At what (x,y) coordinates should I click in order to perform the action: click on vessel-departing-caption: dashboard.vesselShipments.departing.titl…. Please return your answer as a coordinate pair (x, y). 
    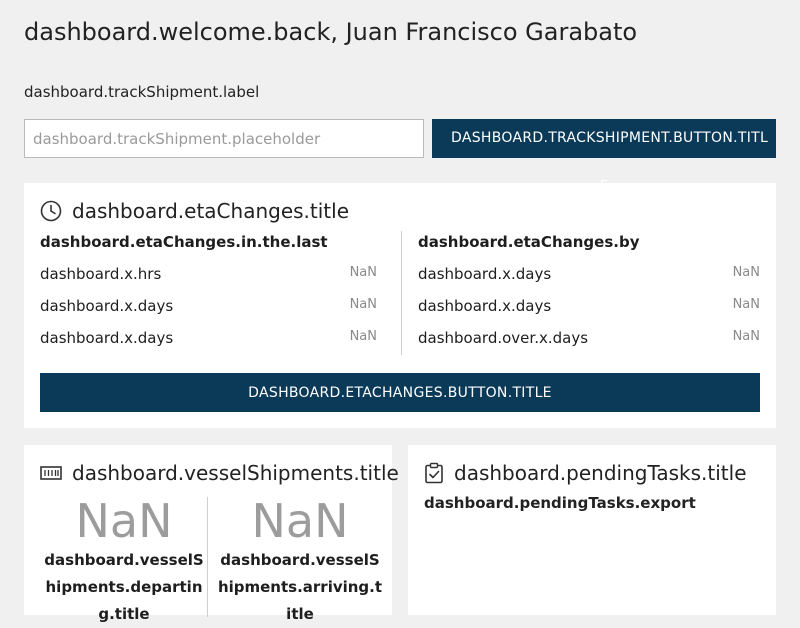
    Looking at the image, I should click on (124, 587).